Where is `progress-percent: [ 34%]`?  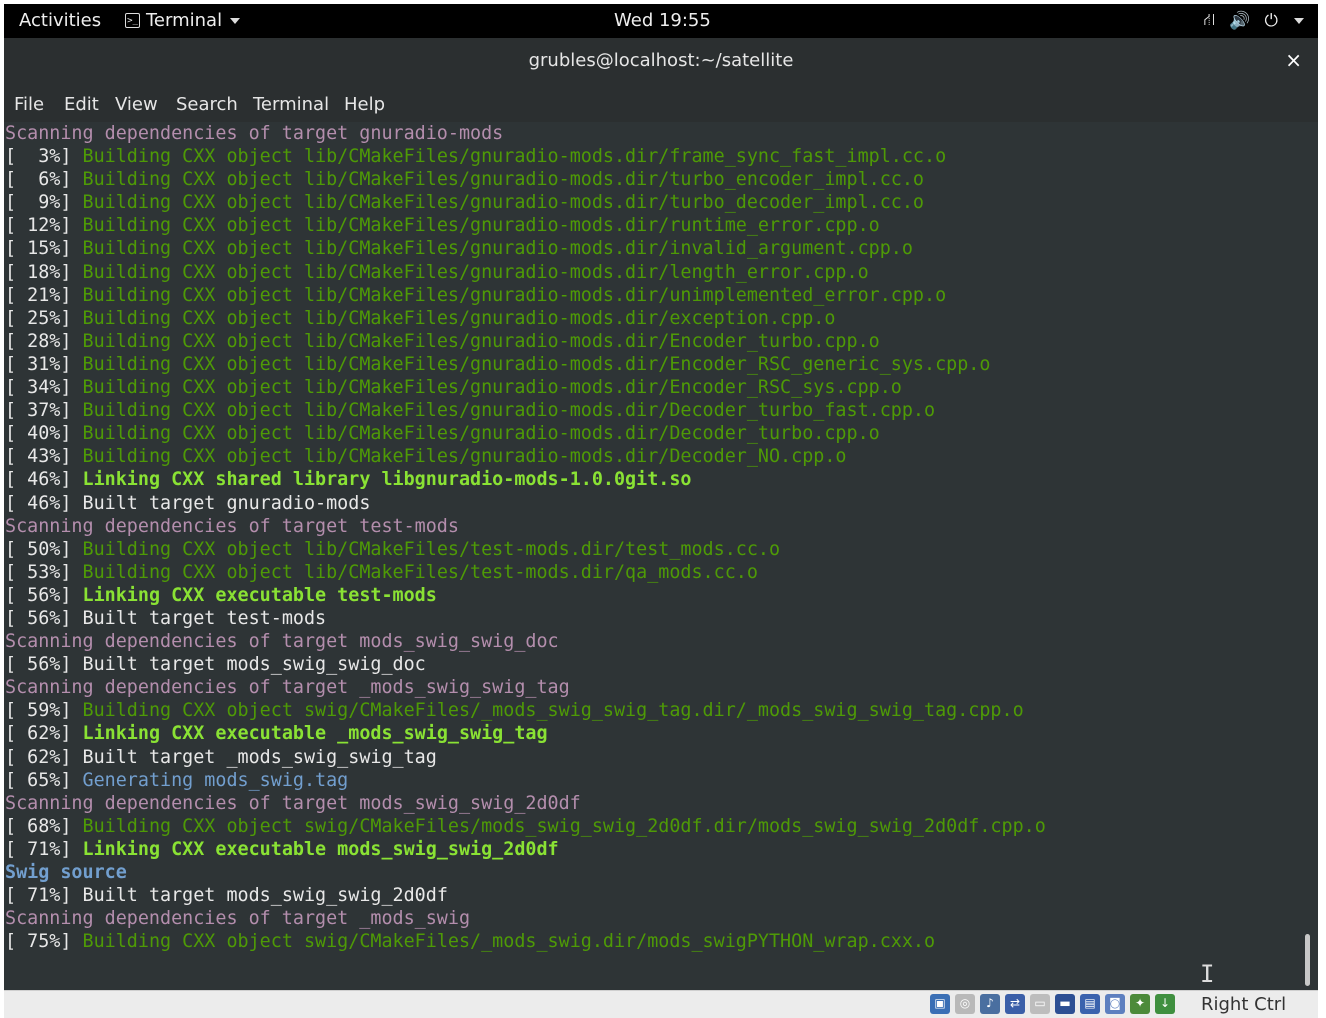 progress-percent: [ 34%] is located at coordinates (44, 388).